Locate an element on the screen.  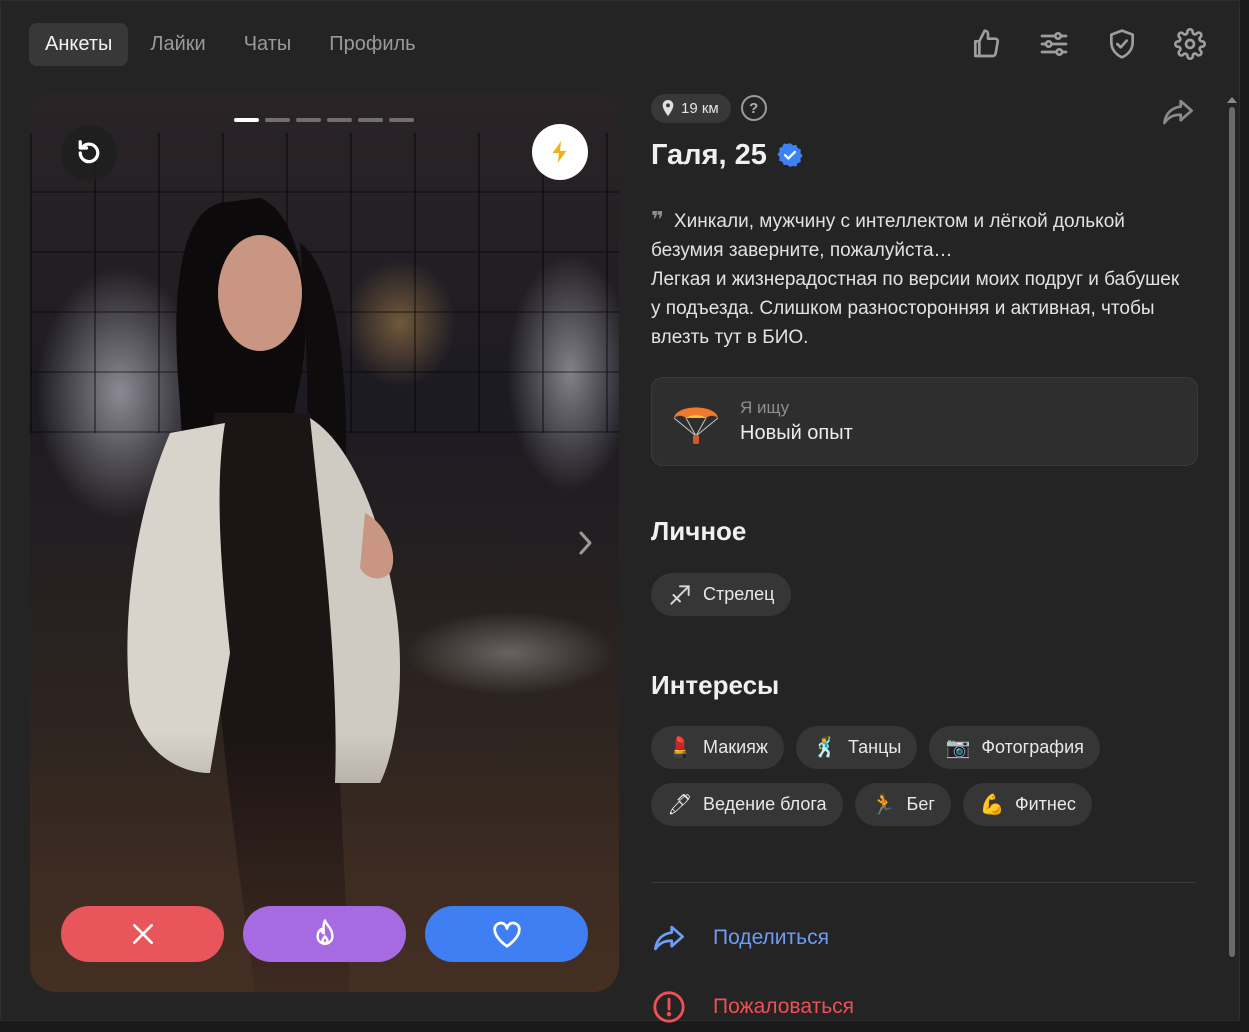
filters-icon is located at coordinates (1054, 44).